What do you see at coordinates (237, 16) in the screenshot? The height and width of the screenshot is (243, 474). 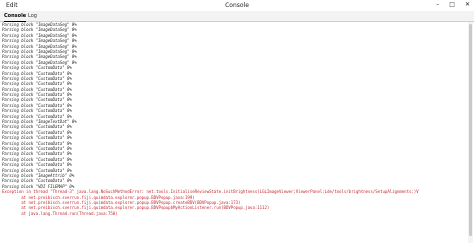 I see `tab-bar: Console Log` at bounding box center [237, 16].